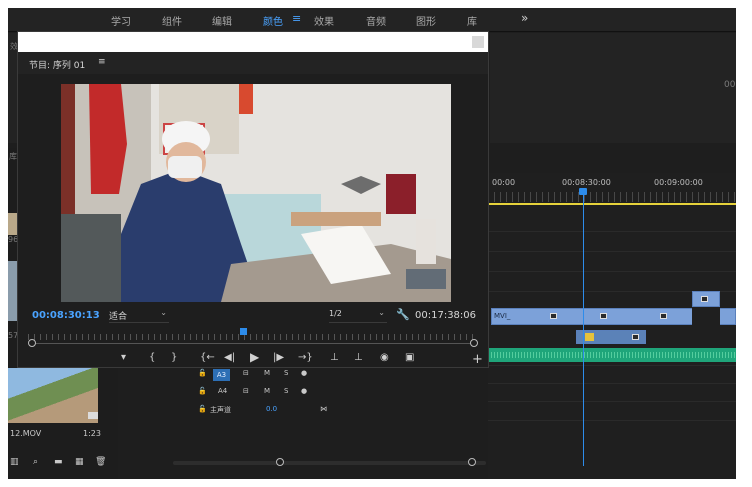 Image resolution: width=752 pixels, height=487 pixels. Describe the element at coordinates (102, 62) in the screenshot. I see `panel-menu-icon: ≡` at that location.